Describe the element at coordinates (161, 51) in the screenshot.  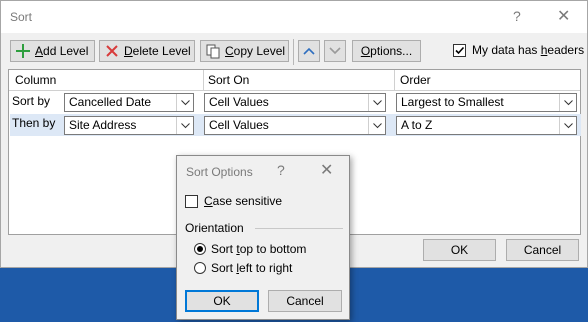
I see `delete-level-label: elete Level` at that location.